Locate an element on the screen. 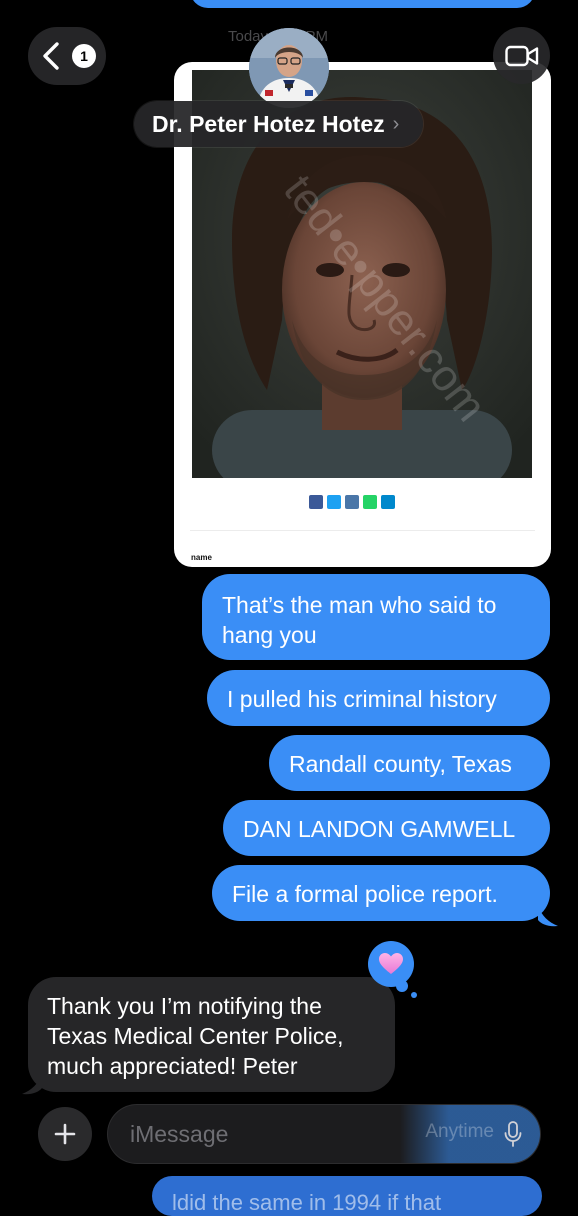 Image resolution: width=578 pixels, height=1216 pixels. avatar is located at coordinates (289, 68).